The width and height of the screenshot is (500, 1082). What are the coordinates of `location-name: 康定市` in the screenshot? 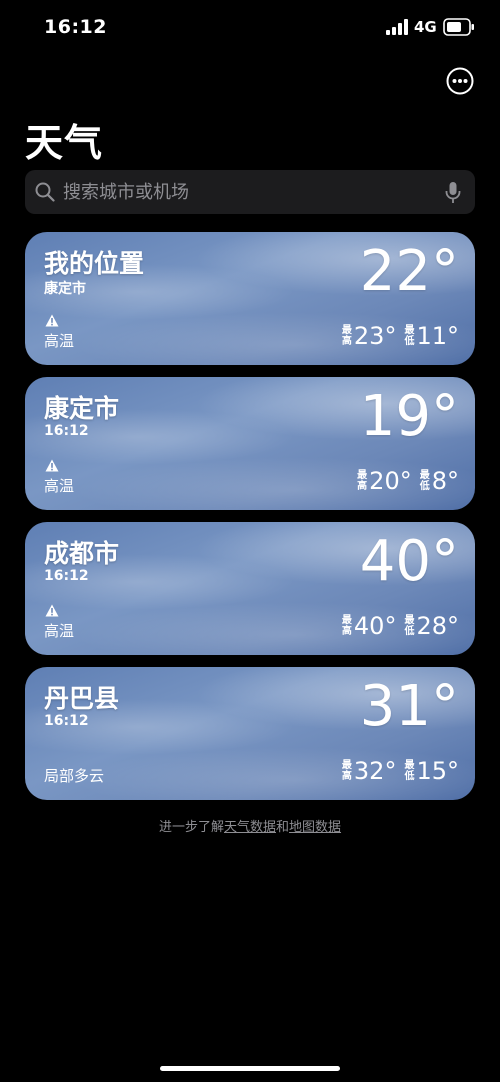 It's located at (82, 408).